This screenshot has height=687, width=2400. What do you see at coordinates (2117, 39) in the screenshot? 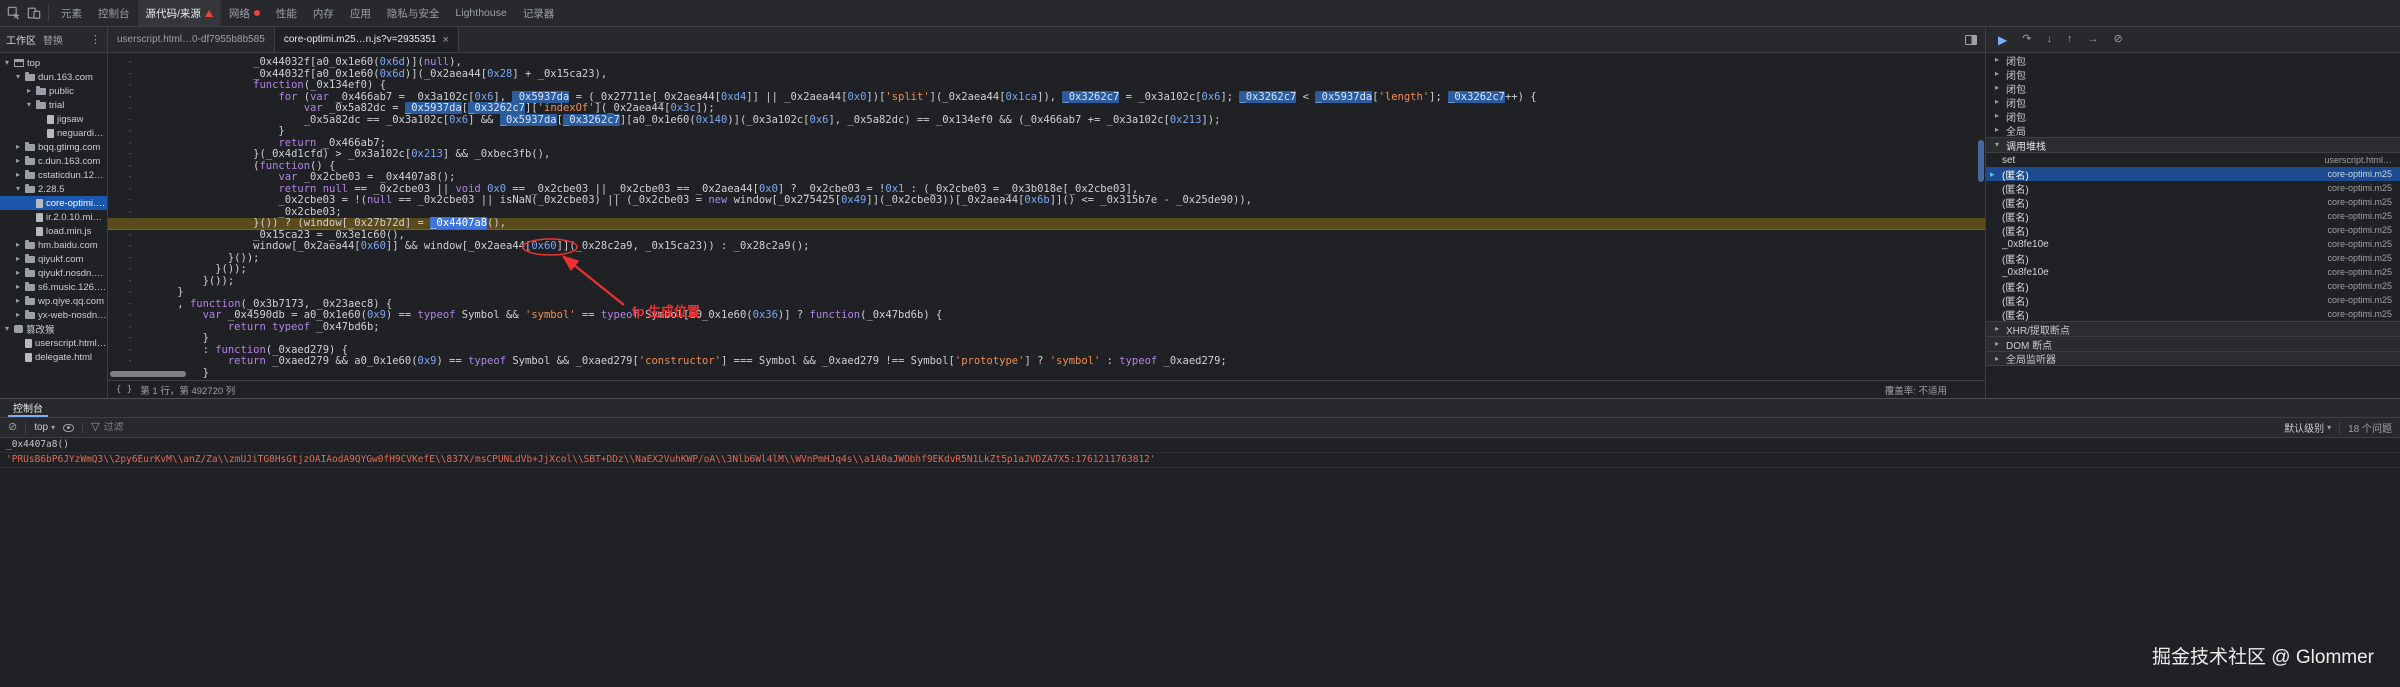
I see `deactivate-breakpoints-button: ⊘` at bounding box center [2117, 39].